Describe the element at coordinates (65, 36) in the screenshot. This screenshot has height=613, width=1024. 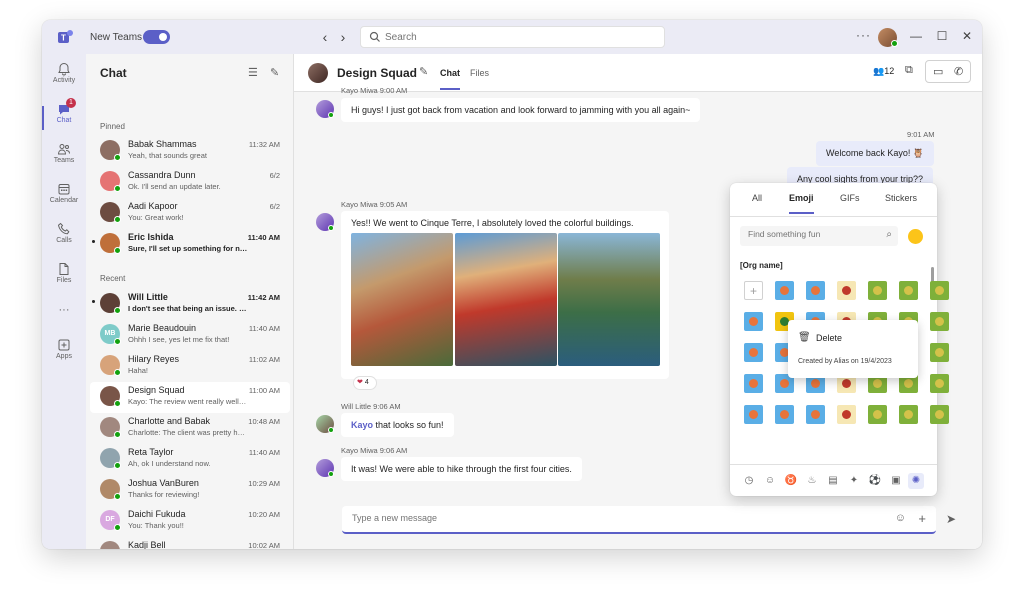
I see `teams-logo-icon: T` at that location.